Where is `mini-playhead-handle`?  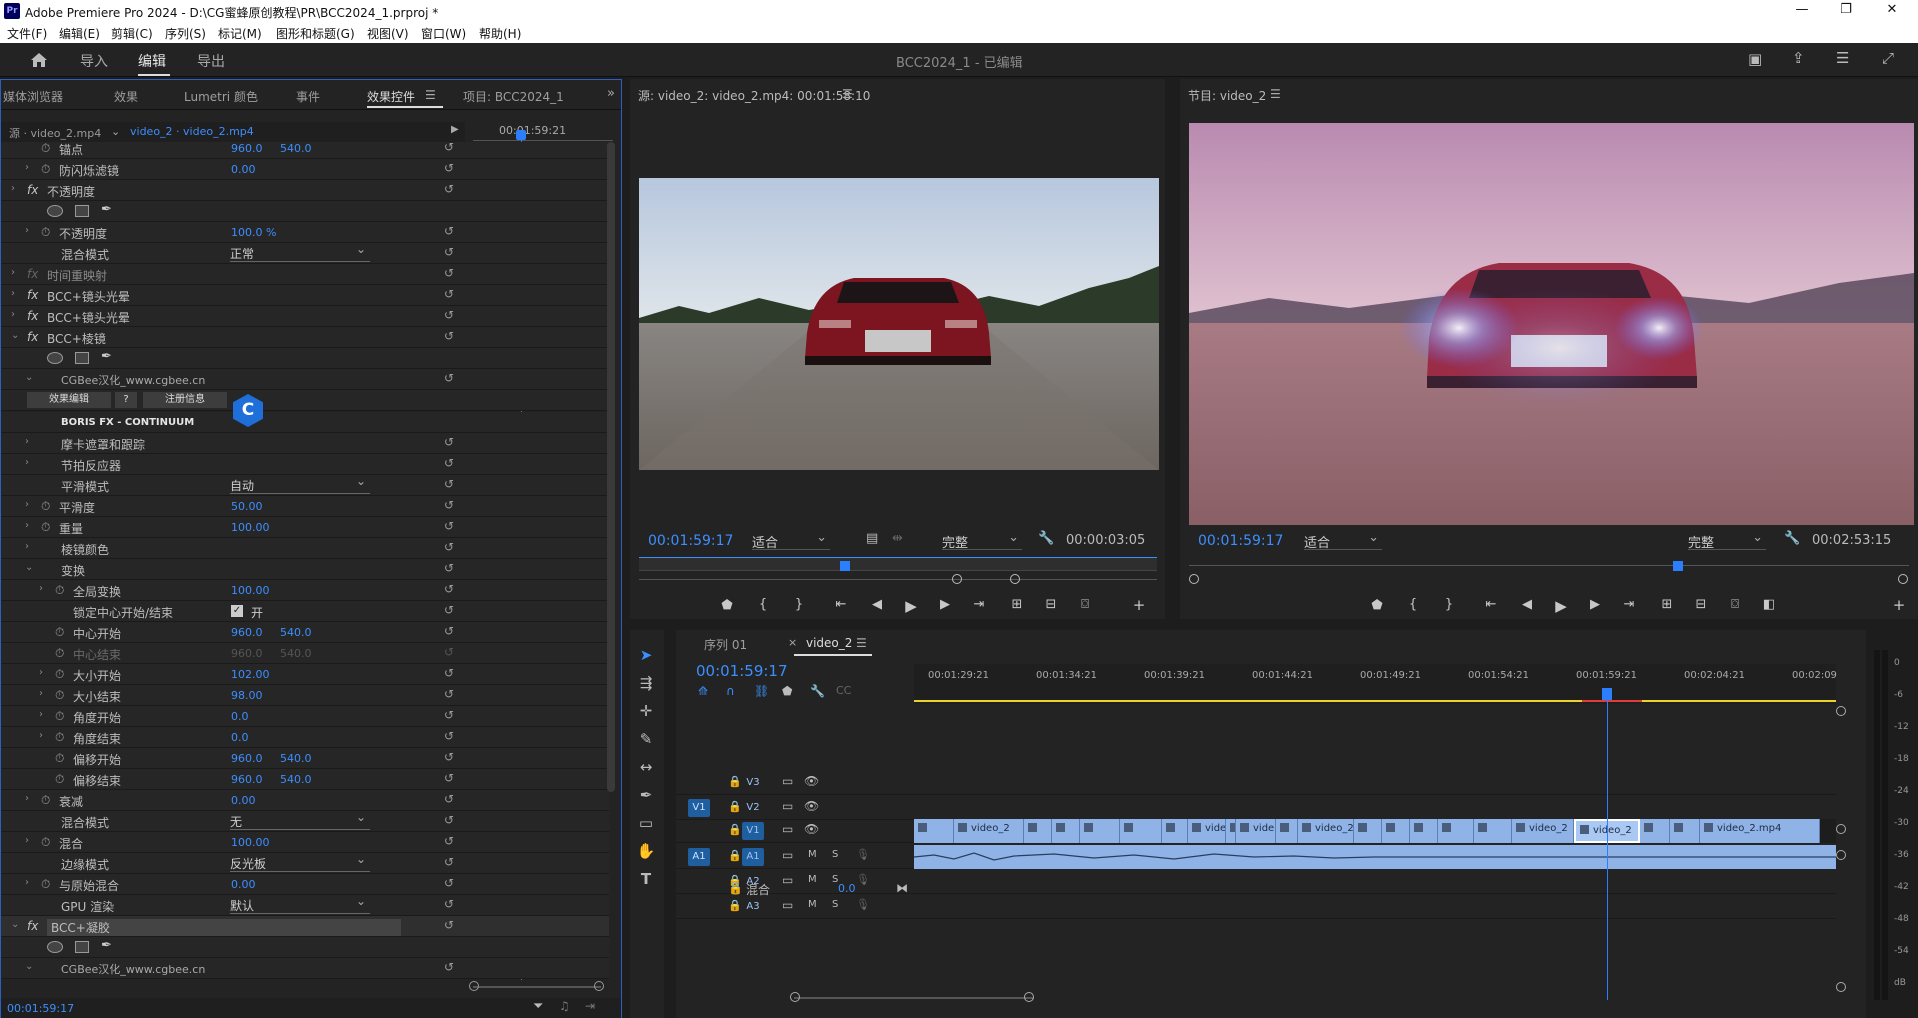 mini-playhead-handle is located at coordinates (521, 135).